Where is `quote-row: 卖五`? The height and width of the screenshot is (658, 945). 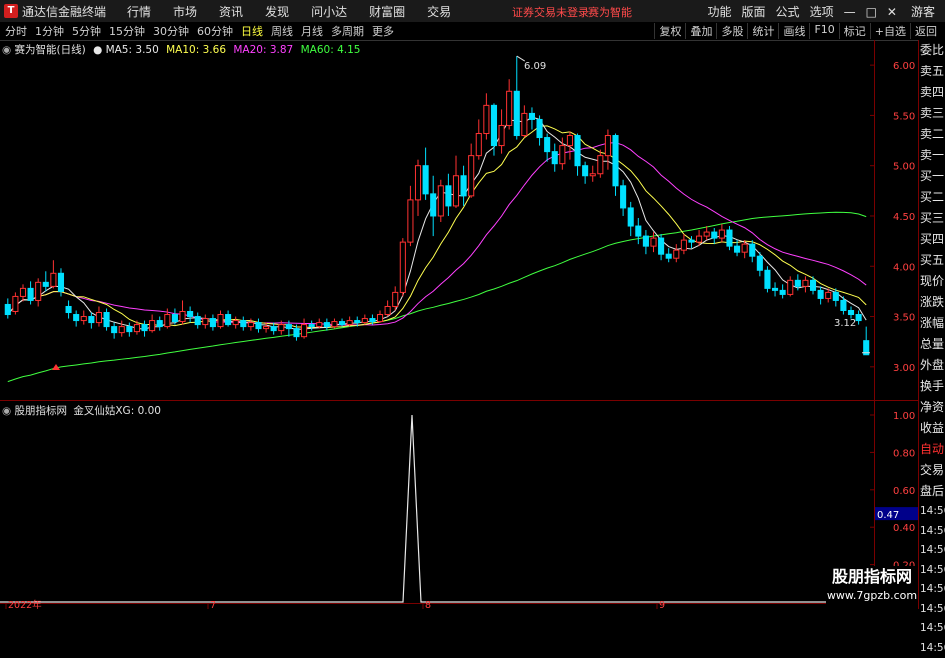
quote-row: 卖五 is located at coordinates (932, 71).